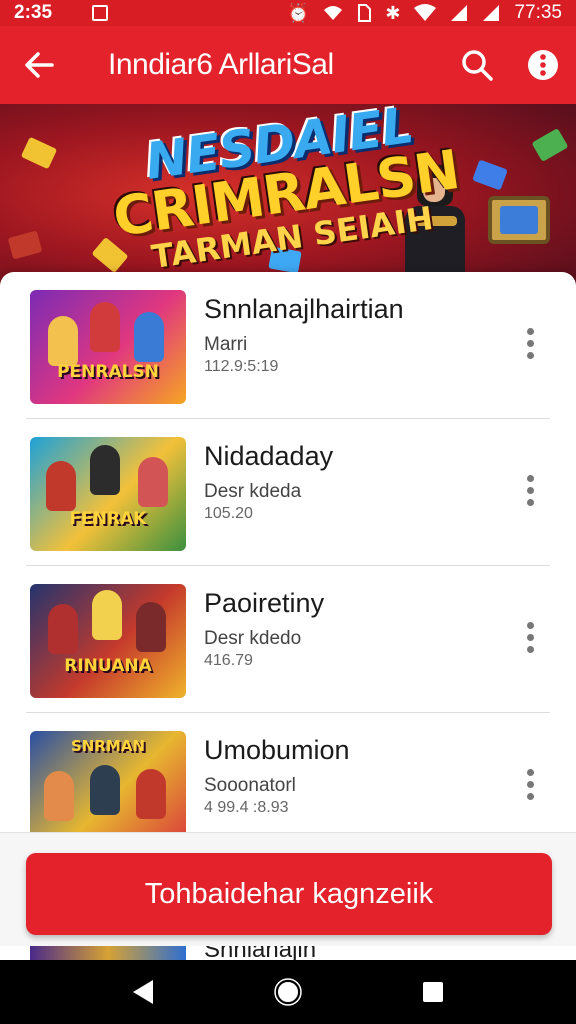 The height and width of the screenshot is (1024, 576). I want to click on list-item: RINUANA Paoiretiny Desr kdedo 416.79, so click(288, 639).